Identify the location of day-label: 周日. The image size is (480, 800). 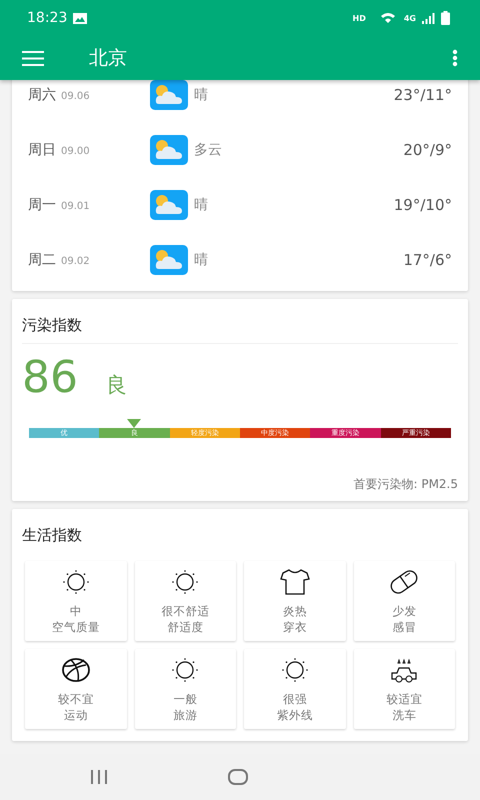
(42, 149).